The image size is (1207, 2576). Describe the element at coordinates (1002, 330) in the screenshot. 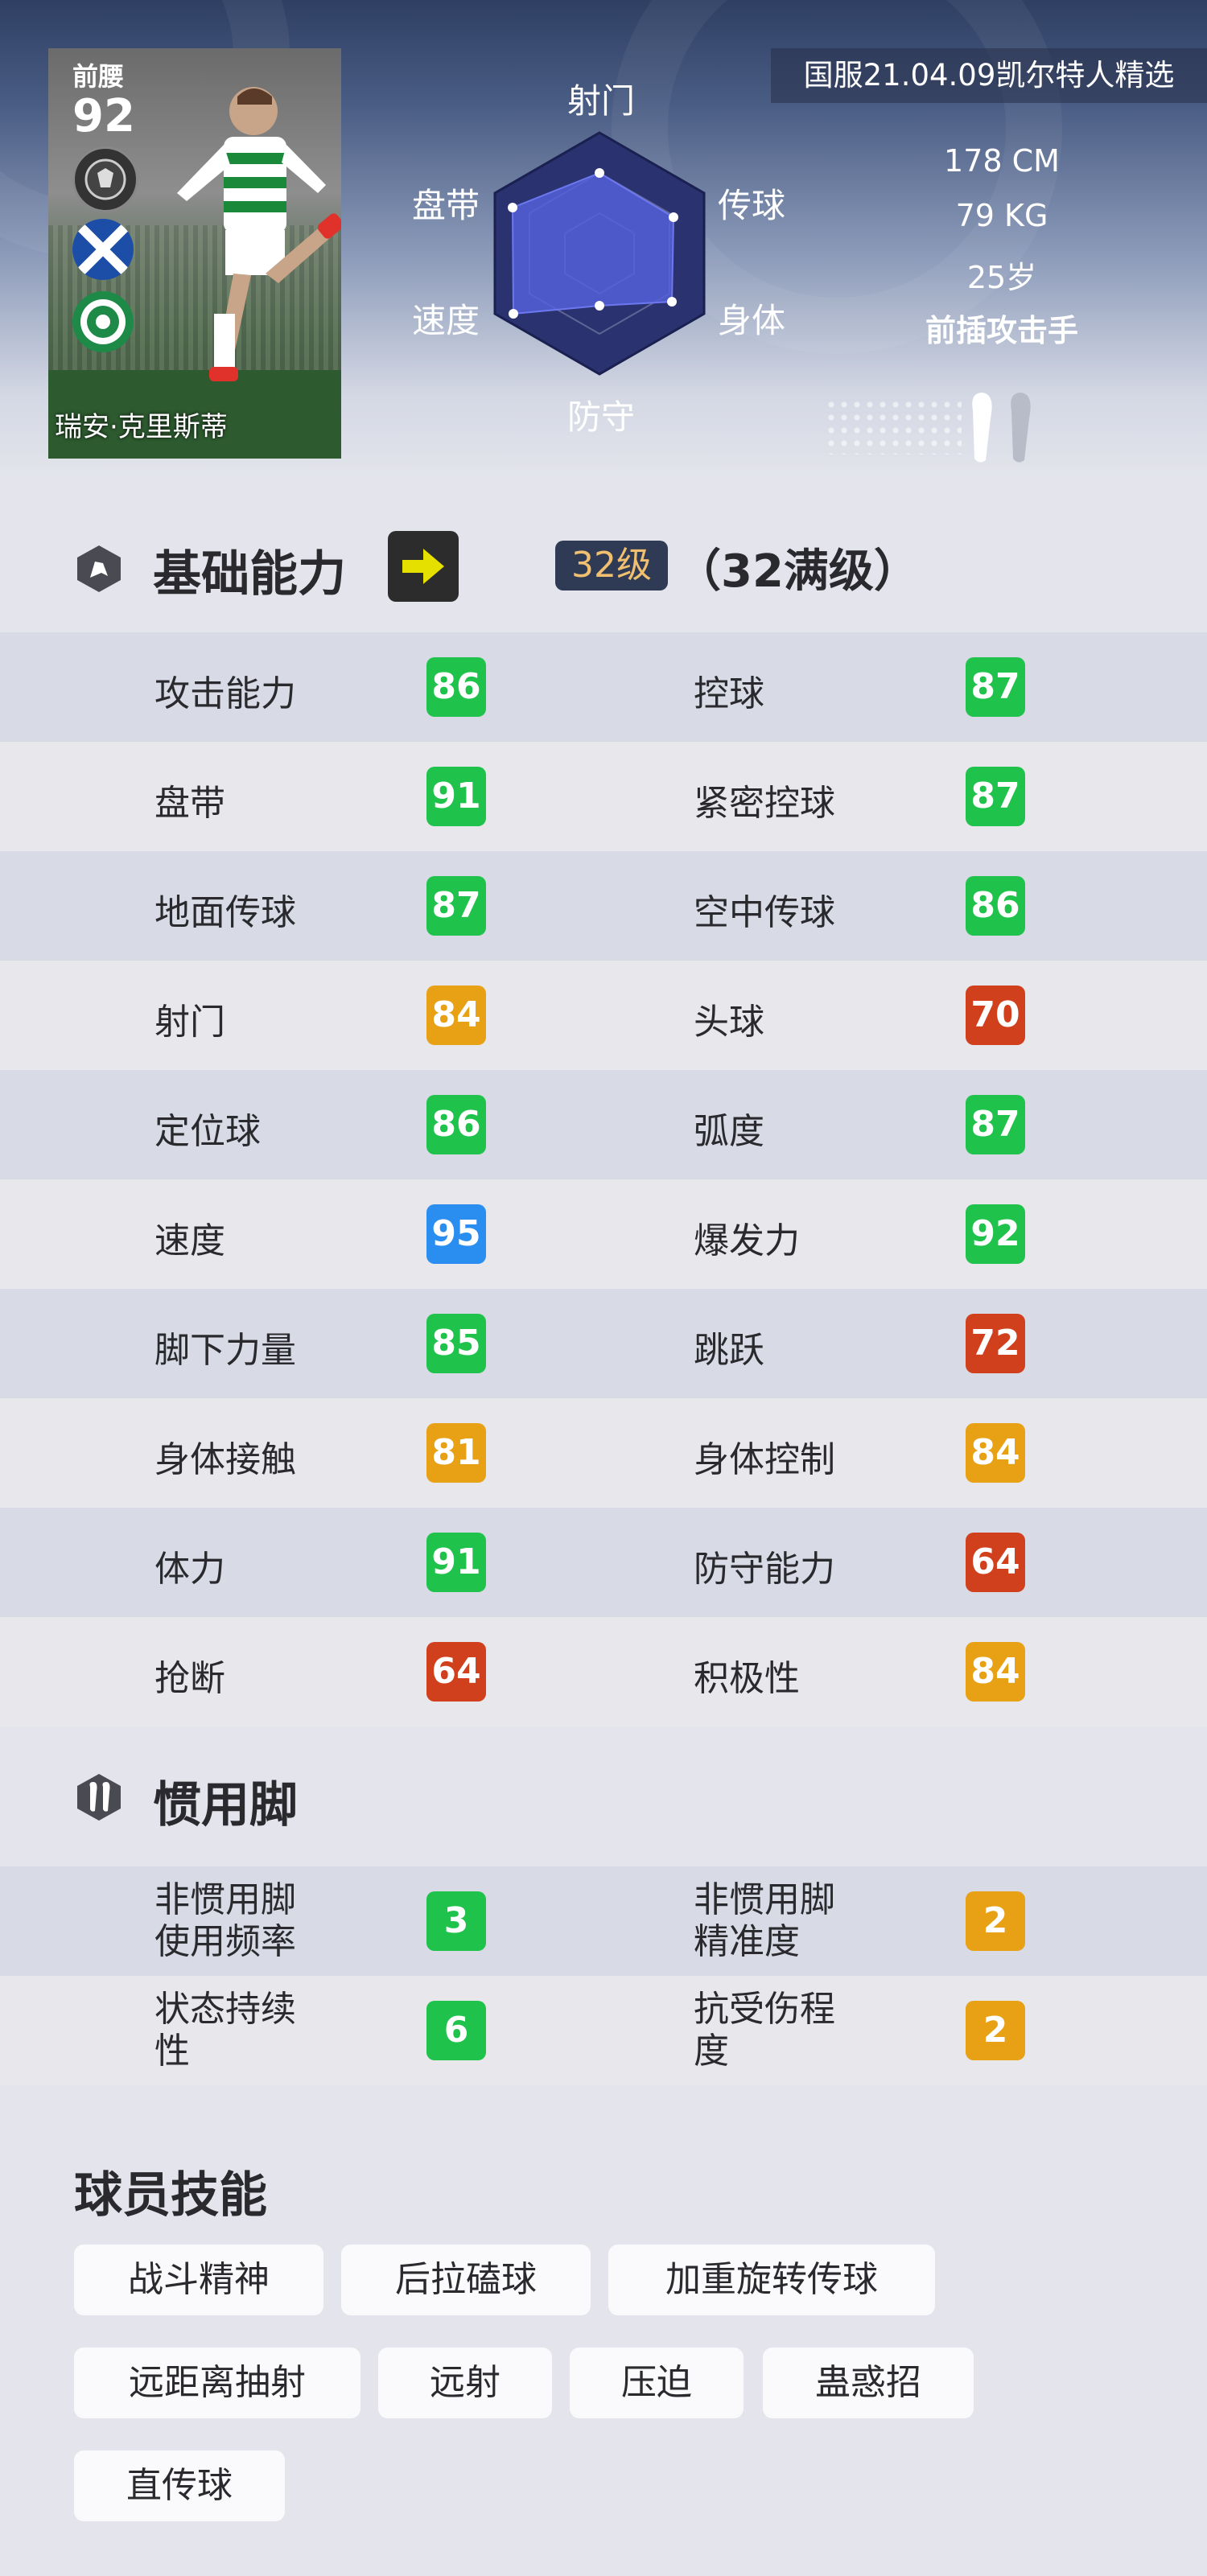

I see `player-role: 前插攻击手` at that location.